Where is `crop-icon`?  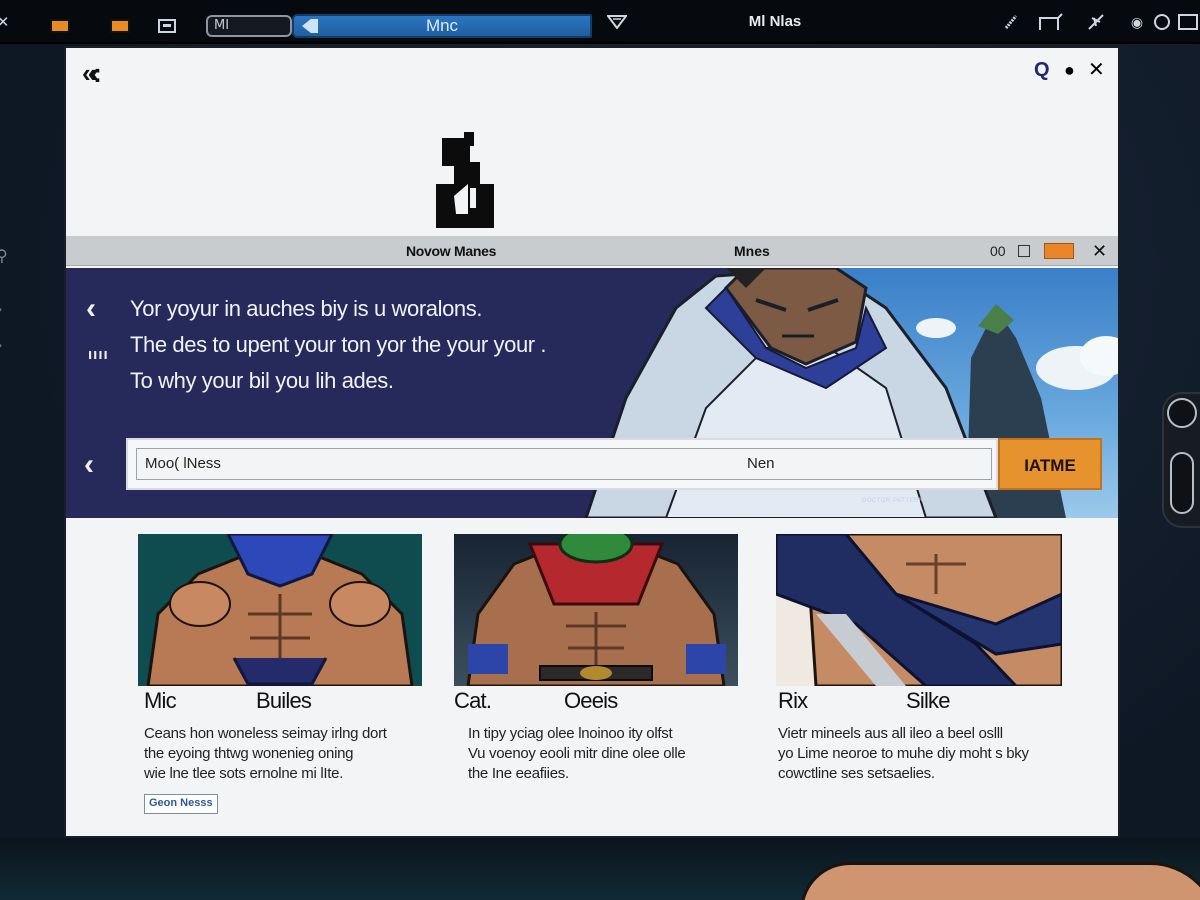 crop-icon is located at coordinates (1051, 22).